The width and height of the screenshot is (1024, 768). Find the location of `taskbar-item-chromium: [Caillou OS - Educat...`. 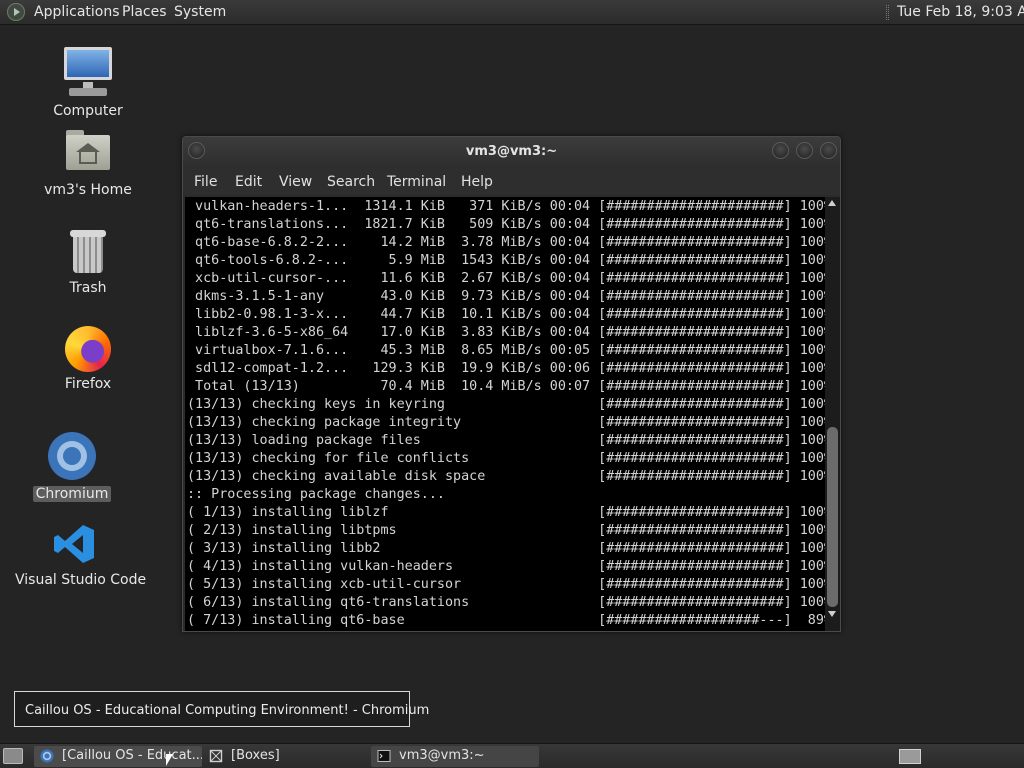

taskbar-item-chromium: [Caillou OS - Educat... is located at coordinates (118, 756).